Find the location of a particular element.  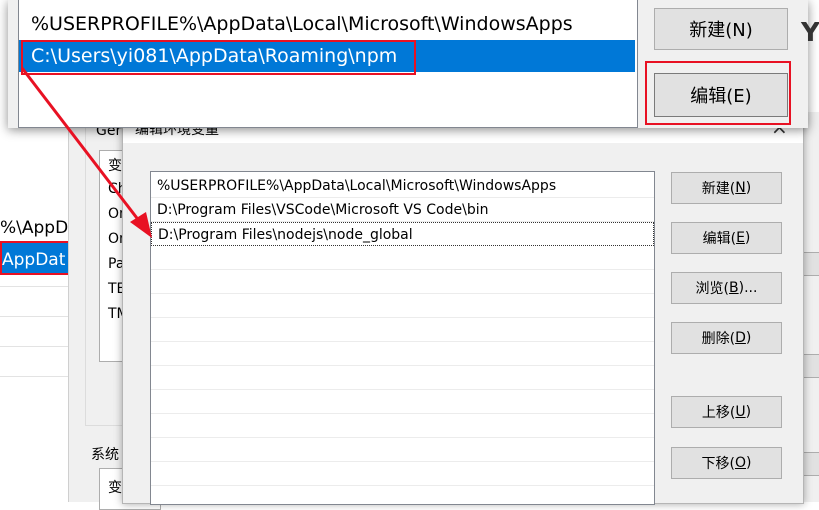

snippet-new-button: 新建(N) is located at coordinates (721, 29).